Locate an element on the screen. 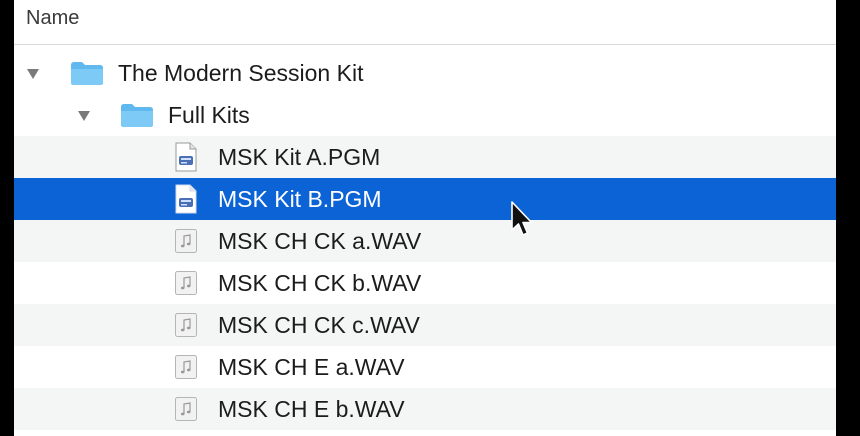 Image resolution: width=860 pixels, height=436 pixels. file-row-msk-ch-e-b: MSK CH E b.WAV is located at coordinates (425, 409).